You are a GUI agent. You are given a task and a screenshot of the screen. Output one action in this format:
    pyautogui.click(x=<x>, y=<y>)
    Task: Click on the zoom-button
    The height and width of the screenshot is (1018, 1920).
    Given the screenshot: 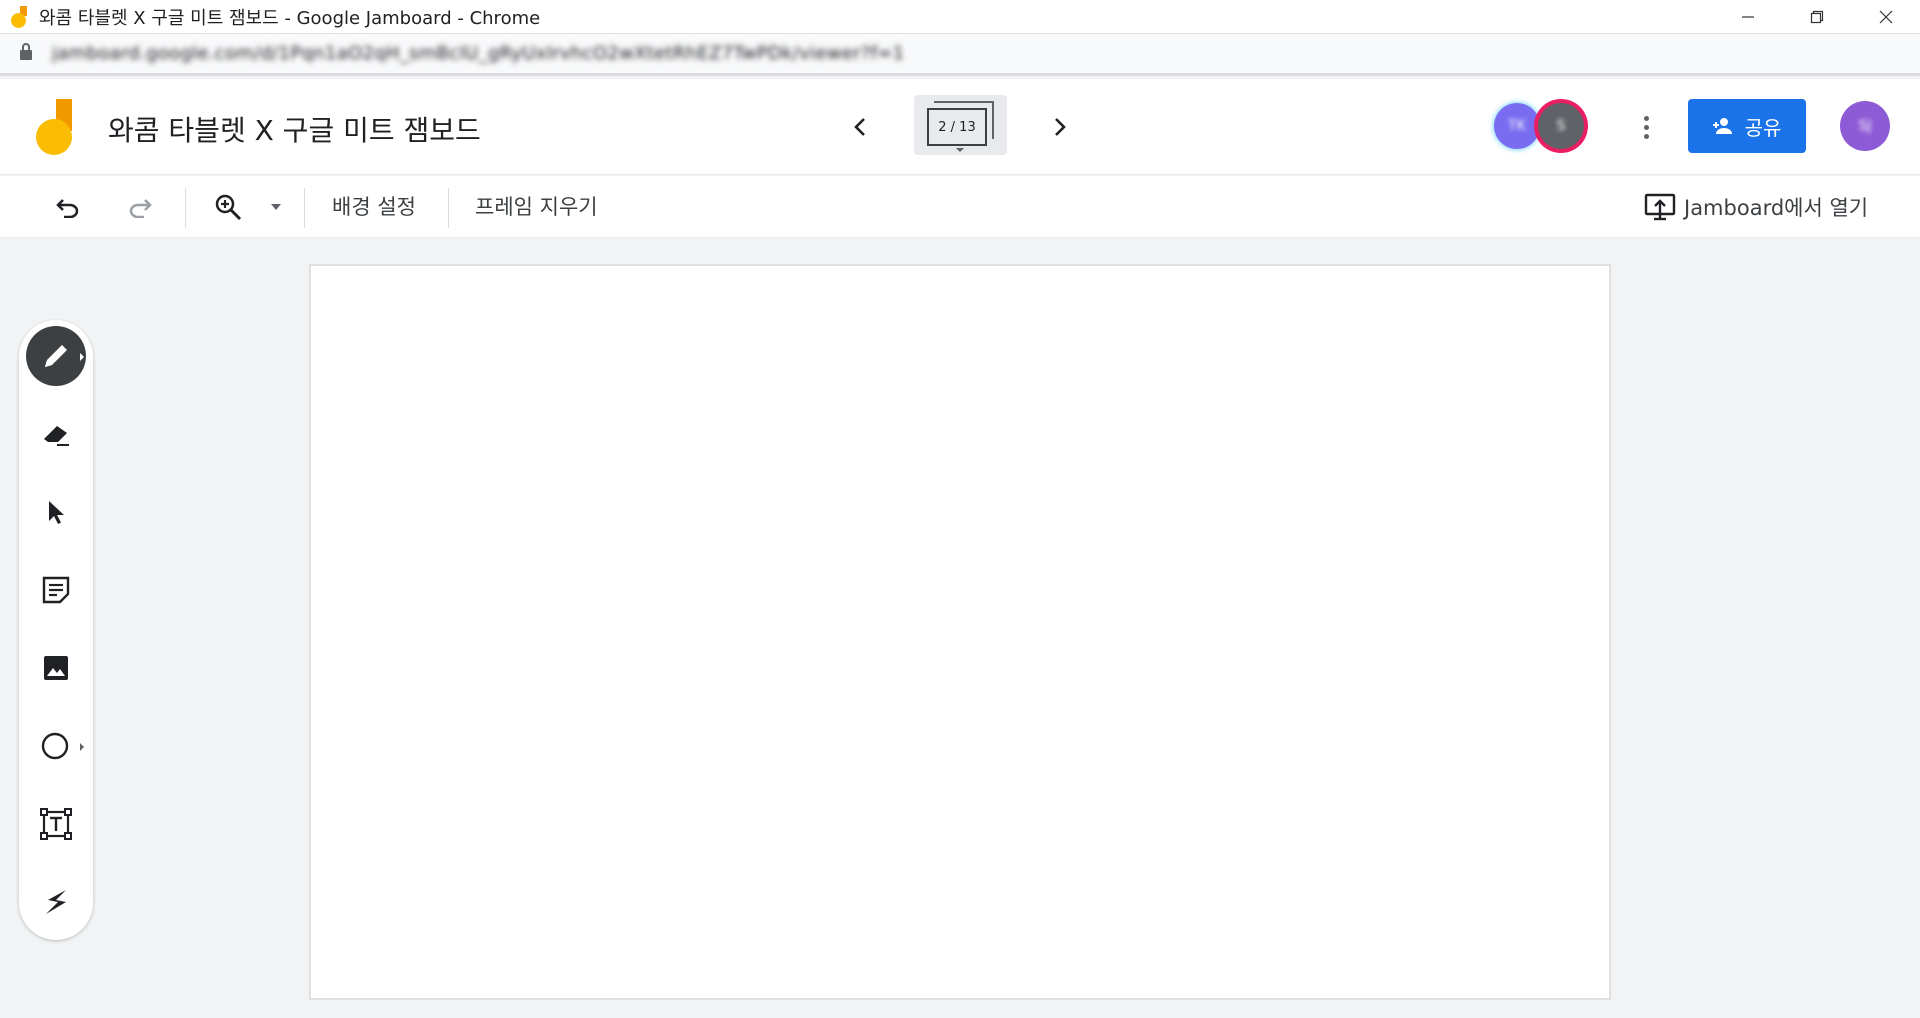 What is the action you would take?
    pyautogui.click(x=228, y=207)
    